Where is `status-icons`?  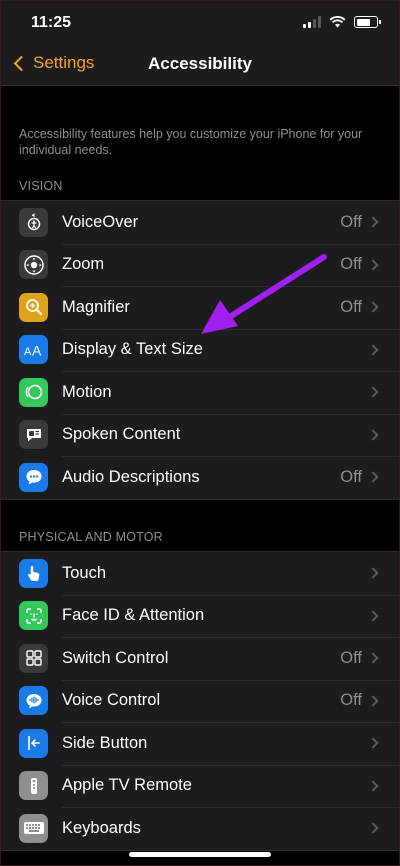
status-icons is located at coordinates (342, 22).